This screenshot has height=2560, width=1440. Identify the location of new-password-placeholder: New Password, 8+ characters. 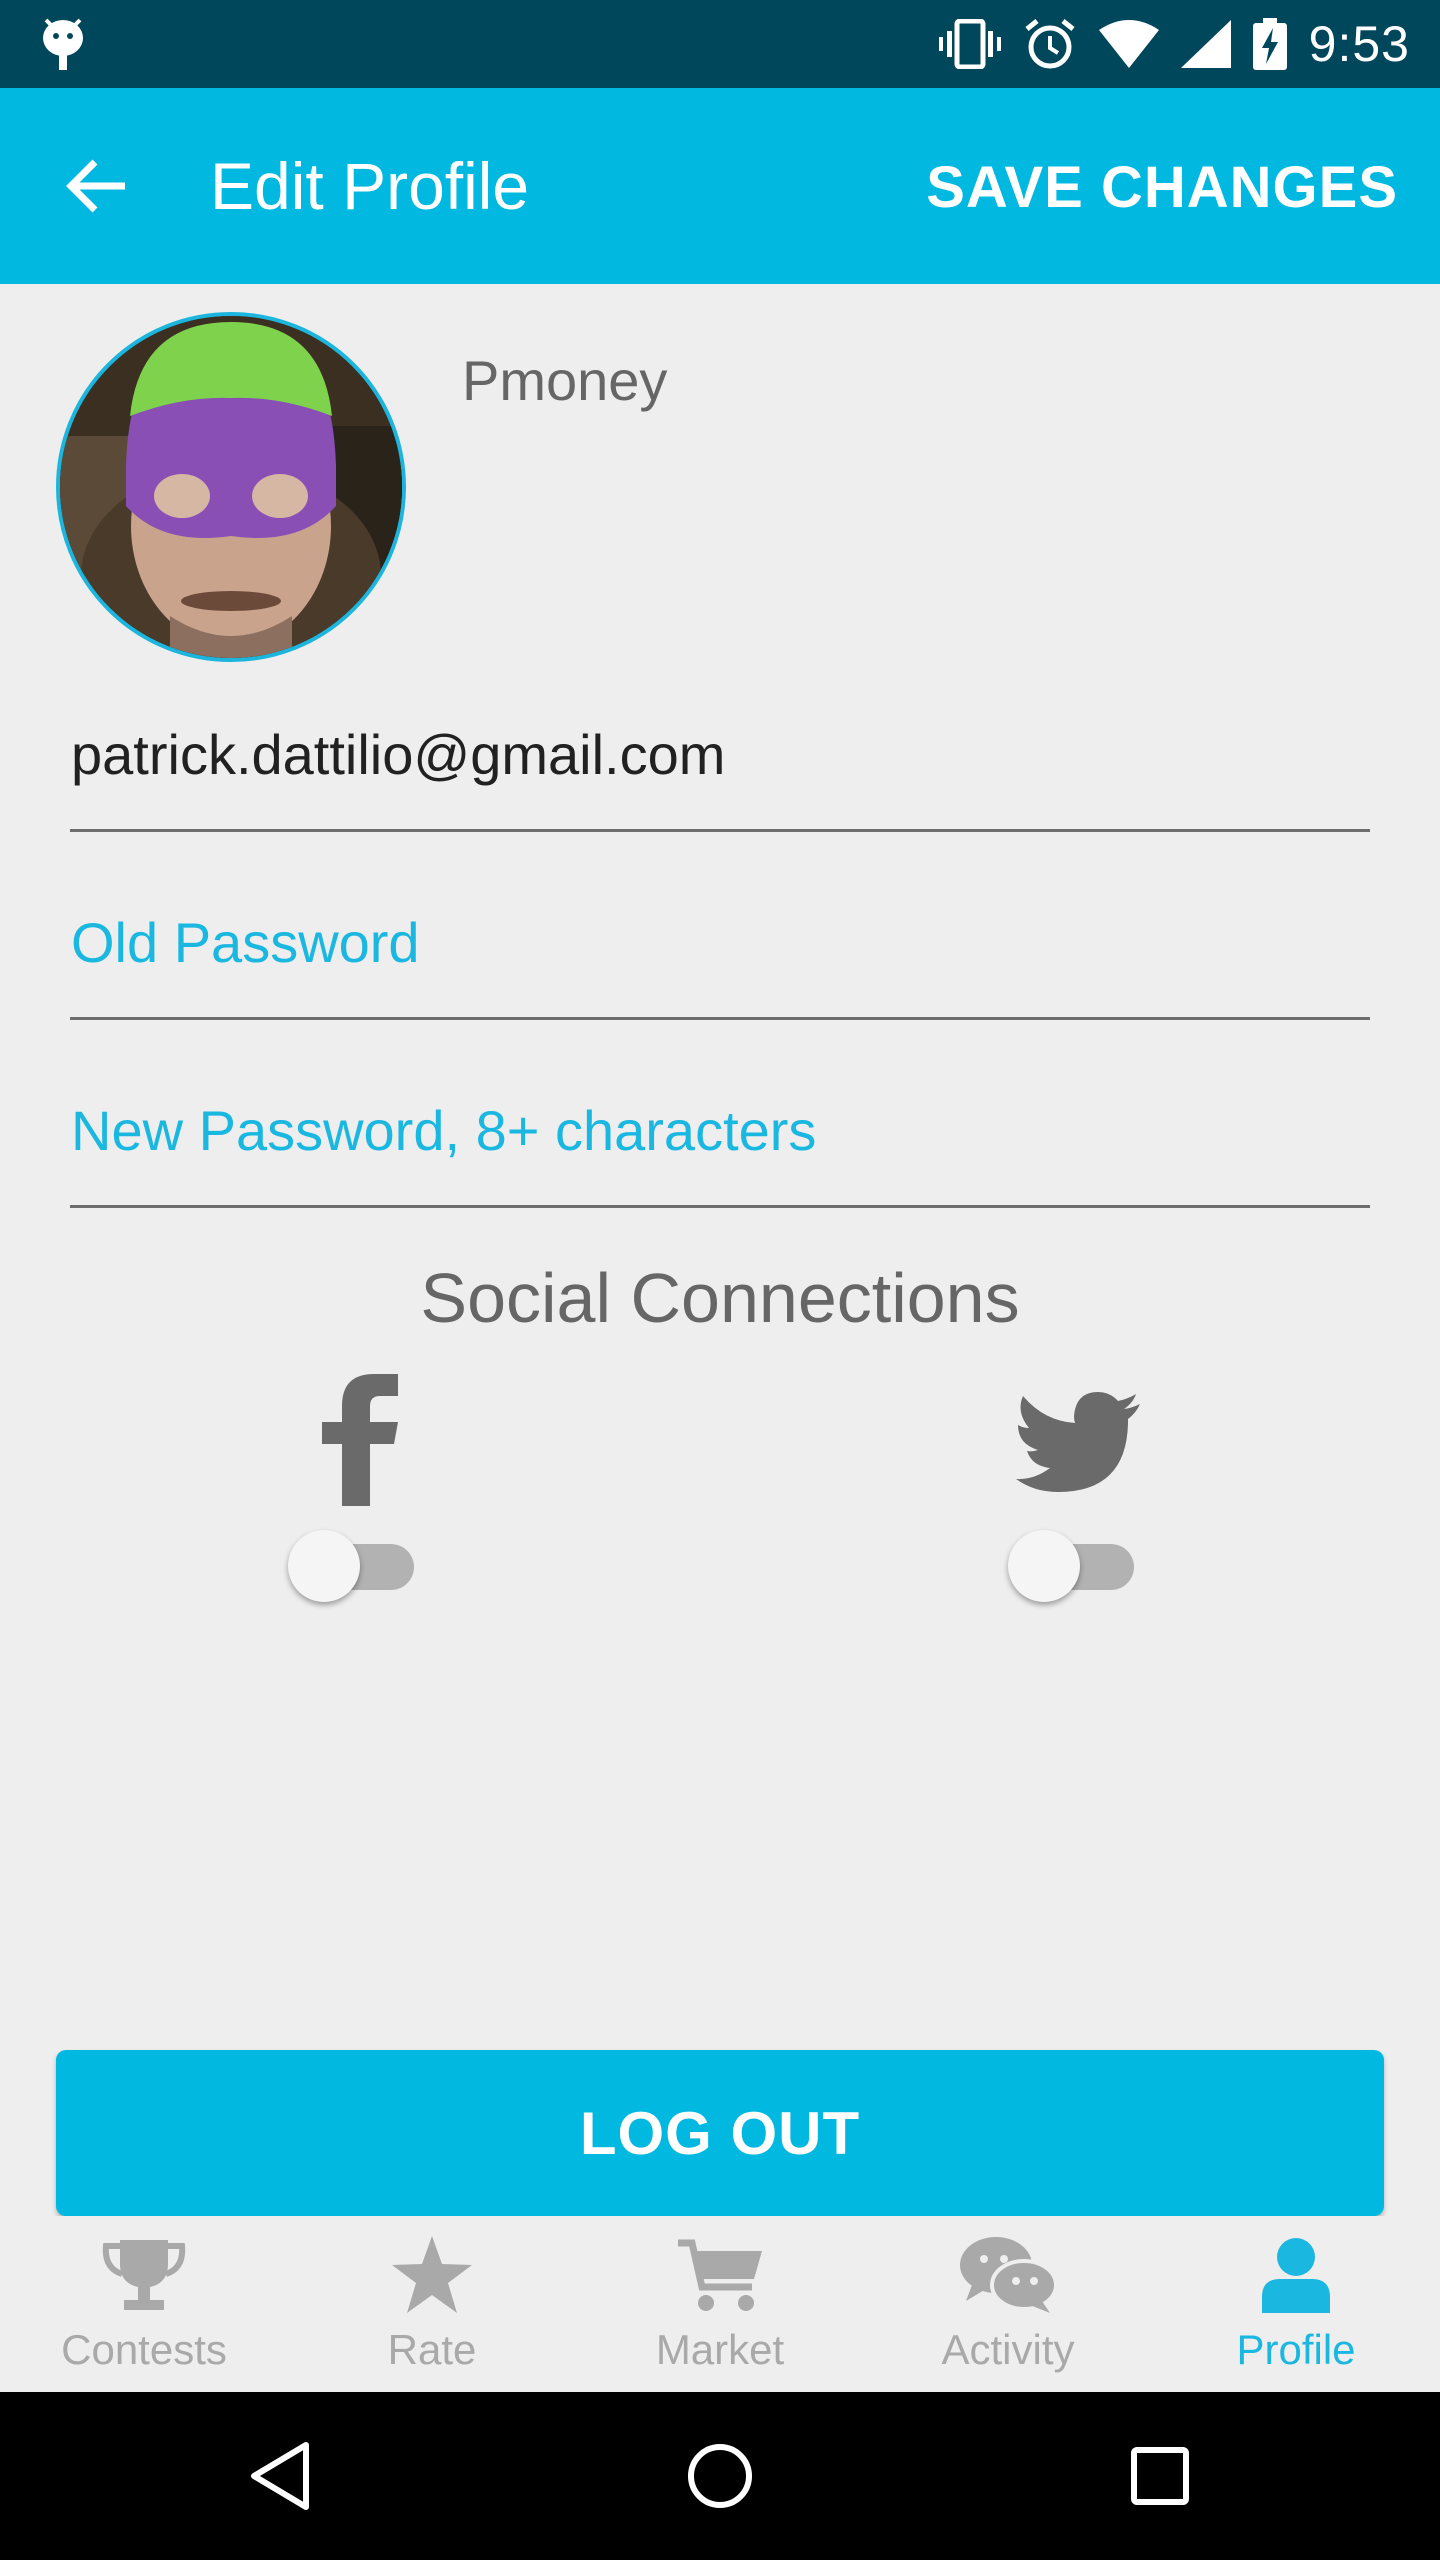
(444, 1130).